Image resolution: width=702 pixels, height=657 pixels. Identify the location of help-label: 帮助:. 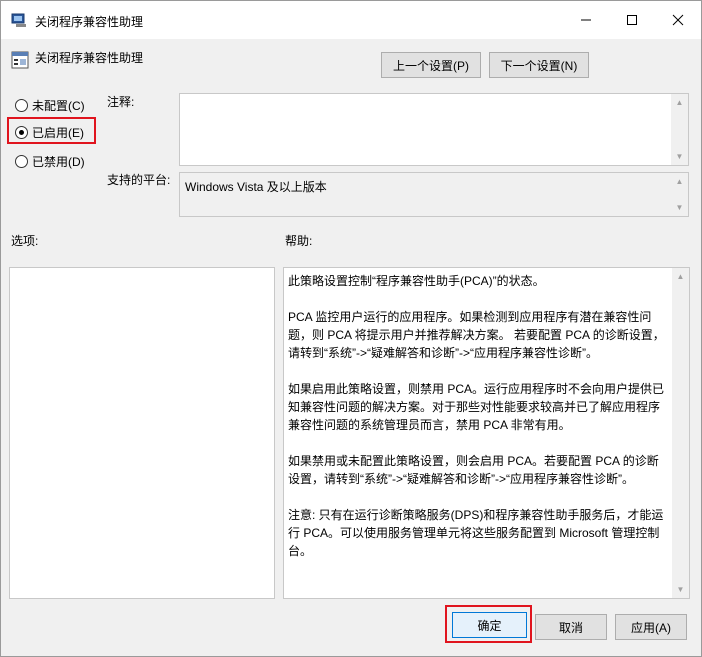
(299, 241).